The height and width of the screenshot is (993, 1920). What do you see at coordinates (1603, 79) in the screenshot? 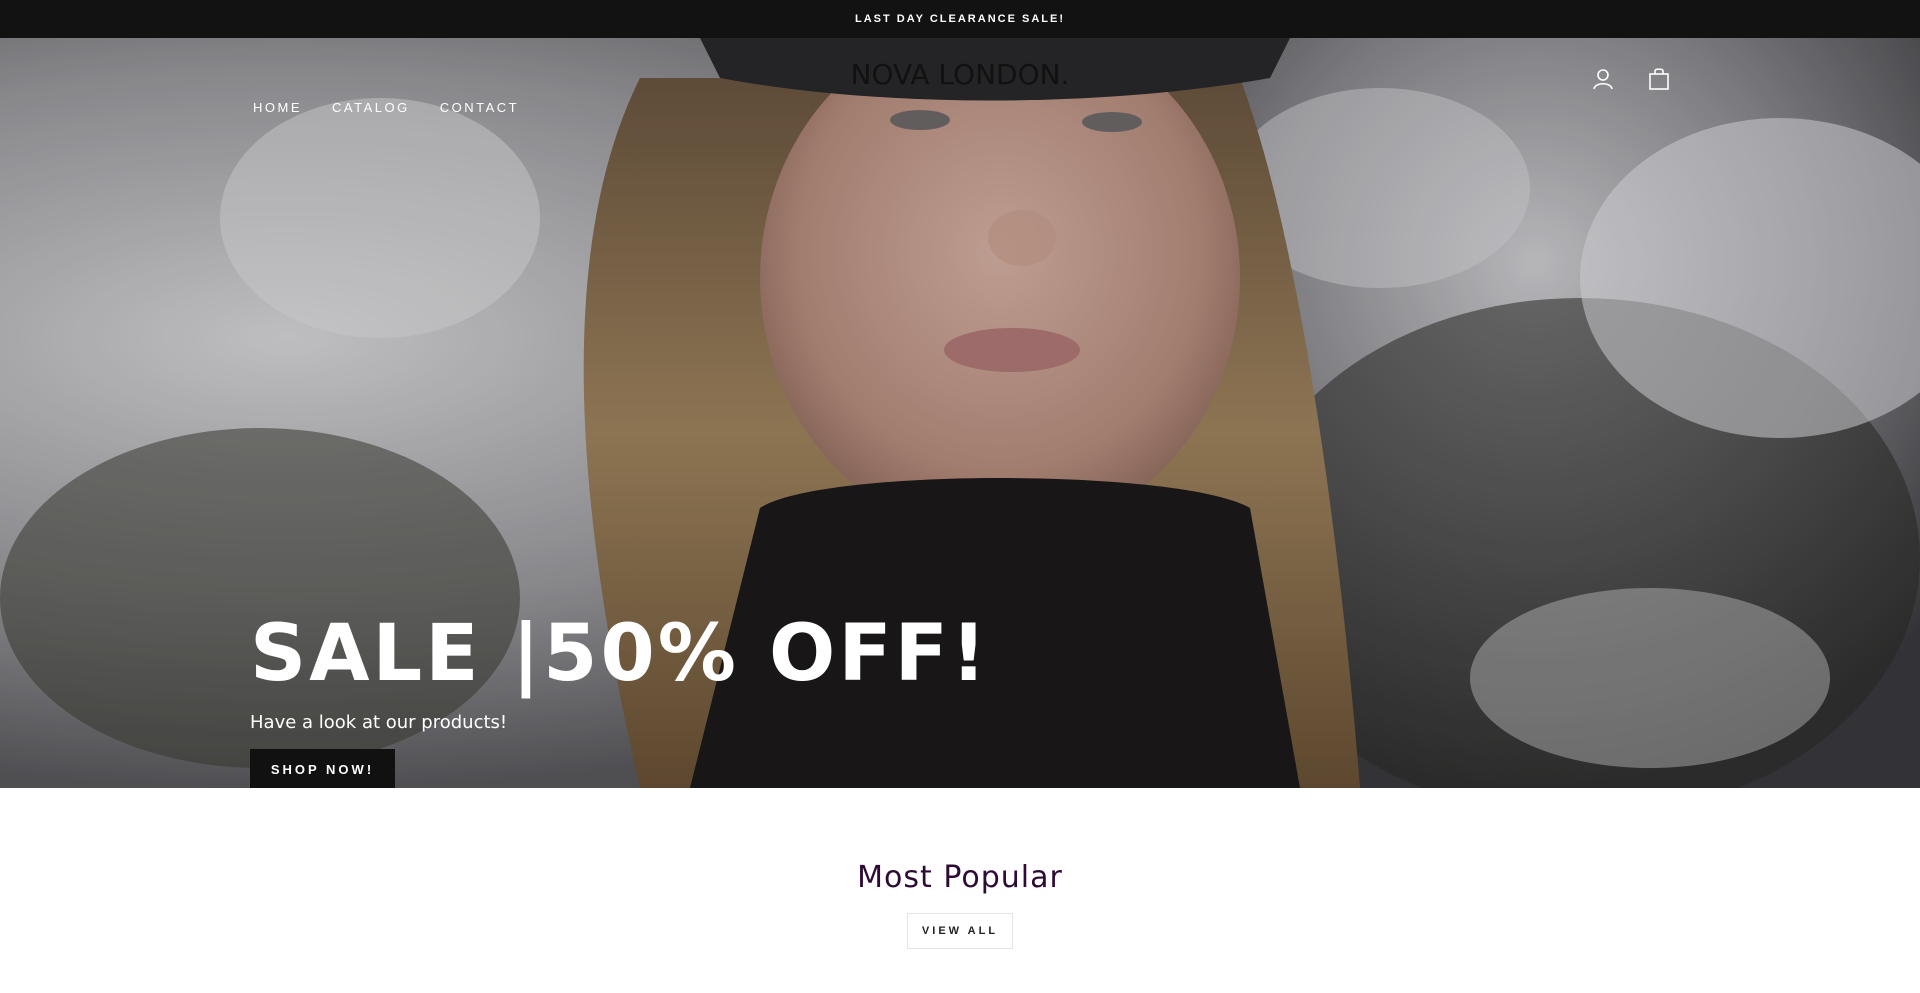
I see `account-icon` at bounding box center [1603, 79].